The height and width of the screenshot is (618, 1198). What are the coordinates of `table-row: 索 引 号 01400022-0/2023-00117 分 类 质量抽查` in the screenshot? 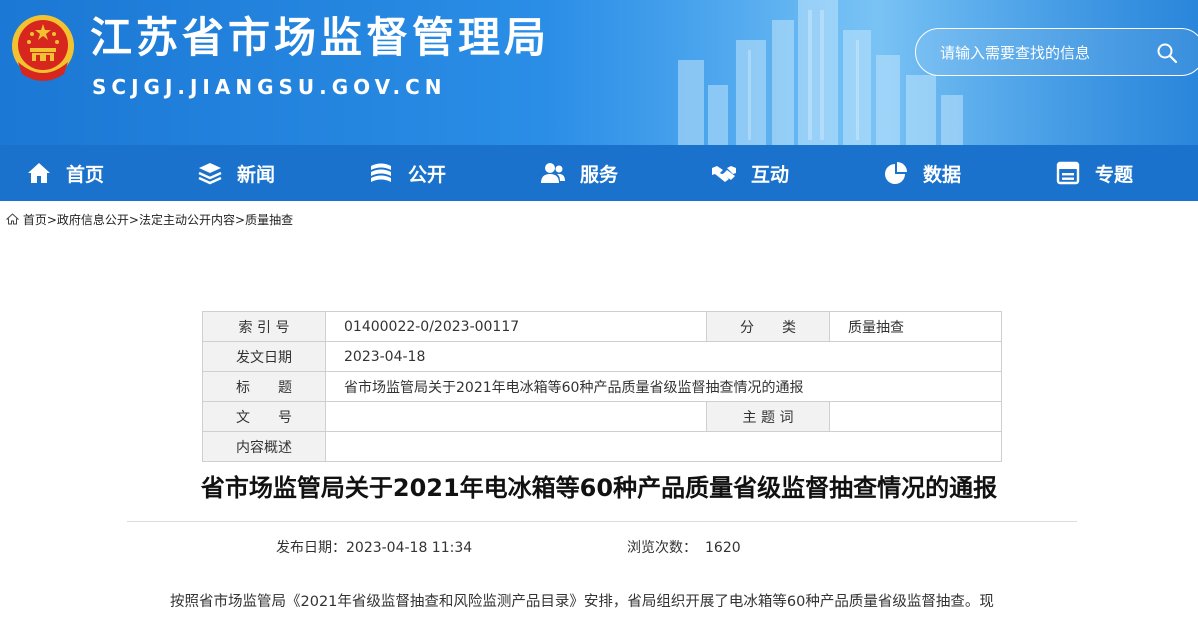 It's located at (602, 326).